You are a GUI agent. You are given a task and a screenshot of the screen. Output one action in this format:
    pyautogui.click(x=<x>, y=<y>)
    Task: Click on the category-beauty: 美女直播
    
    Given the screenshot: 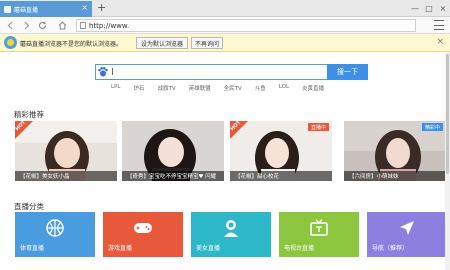 What is the action you would take?
    pyautogui.click(x=231, y=234)
    